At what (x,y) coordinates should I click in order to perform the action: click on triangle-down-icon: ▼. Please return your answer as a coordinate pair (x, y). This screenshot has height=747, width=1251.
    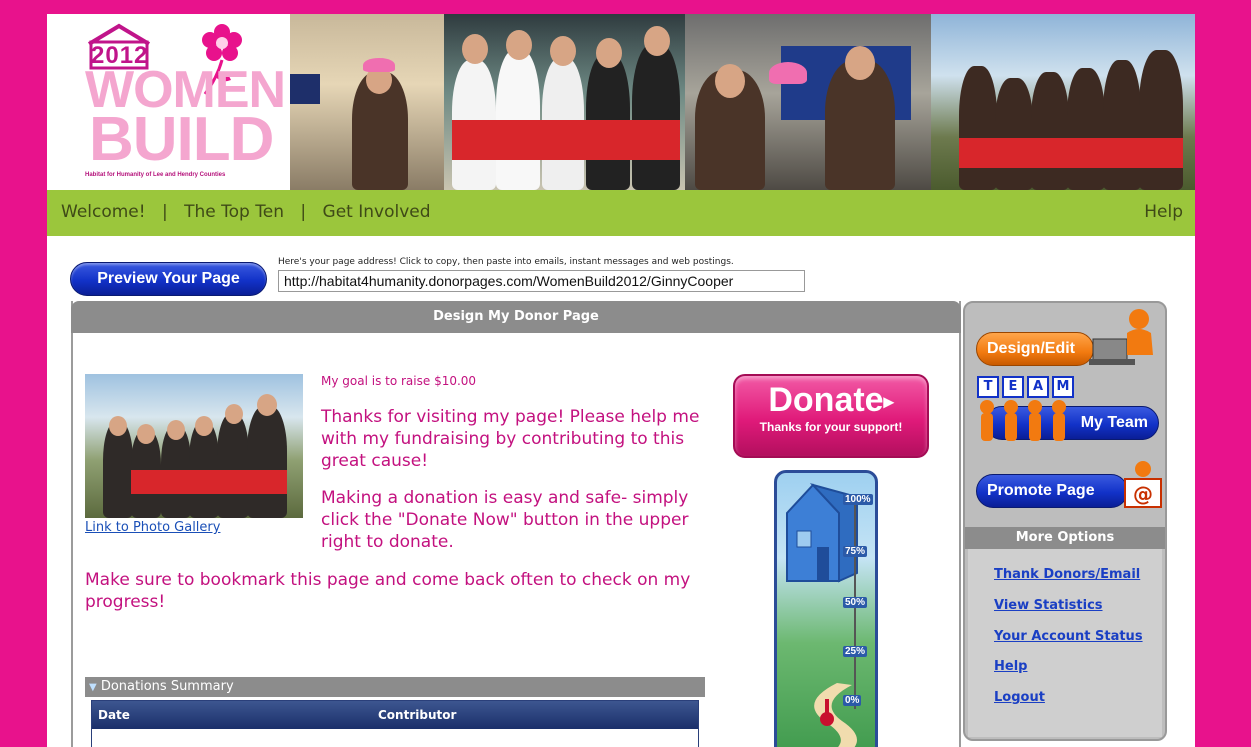
    Looking at the image, I should click on (93, 687).